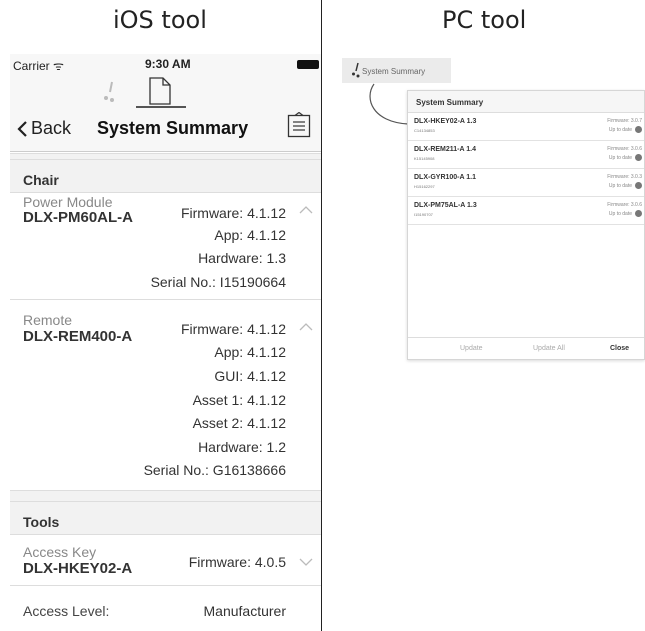 This screenshot has height=631, width=645. I want to click on access-key-model: DLX-HKEY02-A, so click(78, 568).